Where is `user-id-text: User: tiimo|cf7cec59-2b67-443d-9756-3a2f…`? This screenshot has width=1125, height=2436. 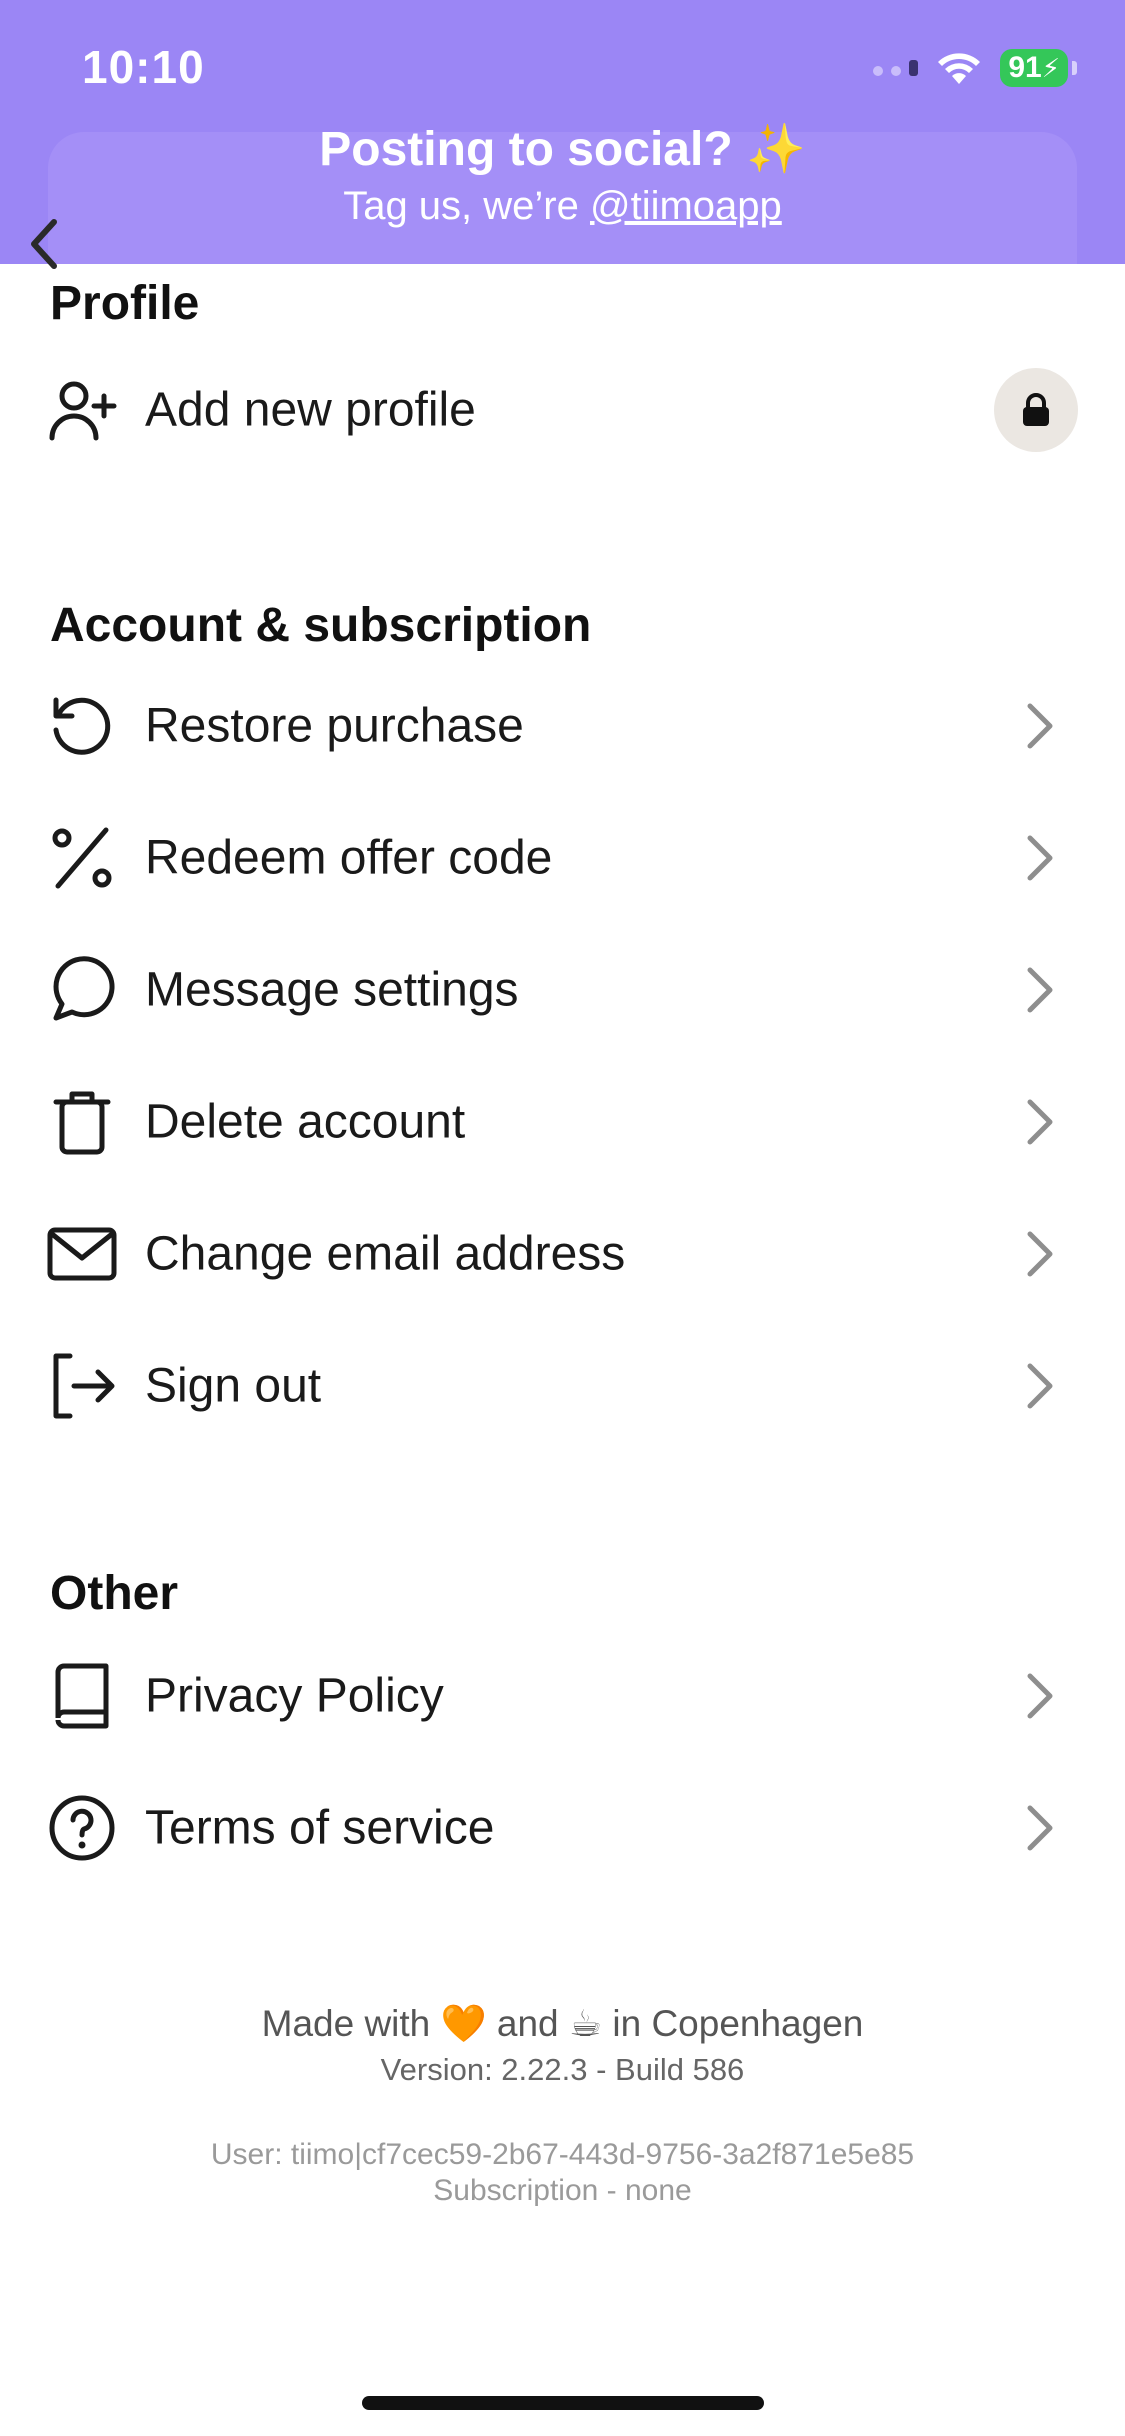 user-id-text: User: tiimo|cf7cec59-2b67-443d-9756-3a2f… is located at coordinates (562, 2154).